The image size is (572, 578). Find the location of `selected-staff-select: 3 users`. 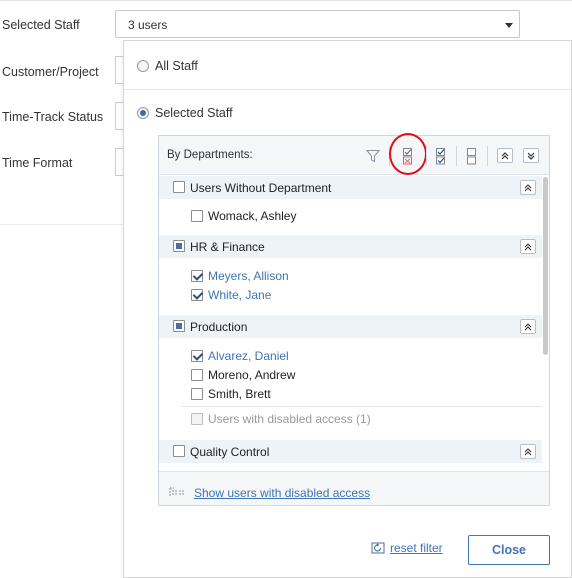

selected-staff-select: 3 users is located at coordinates (317, 24).